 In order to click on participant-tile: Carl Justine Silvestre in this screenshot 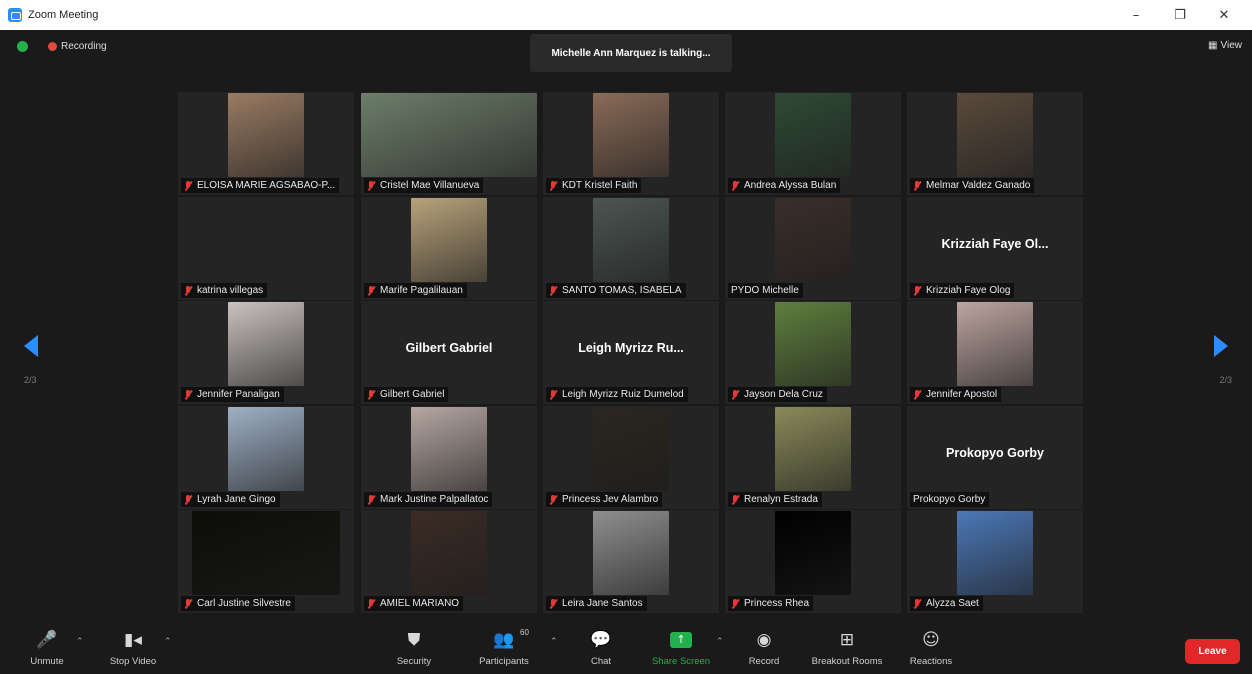, I will do `click(266, 561)`.